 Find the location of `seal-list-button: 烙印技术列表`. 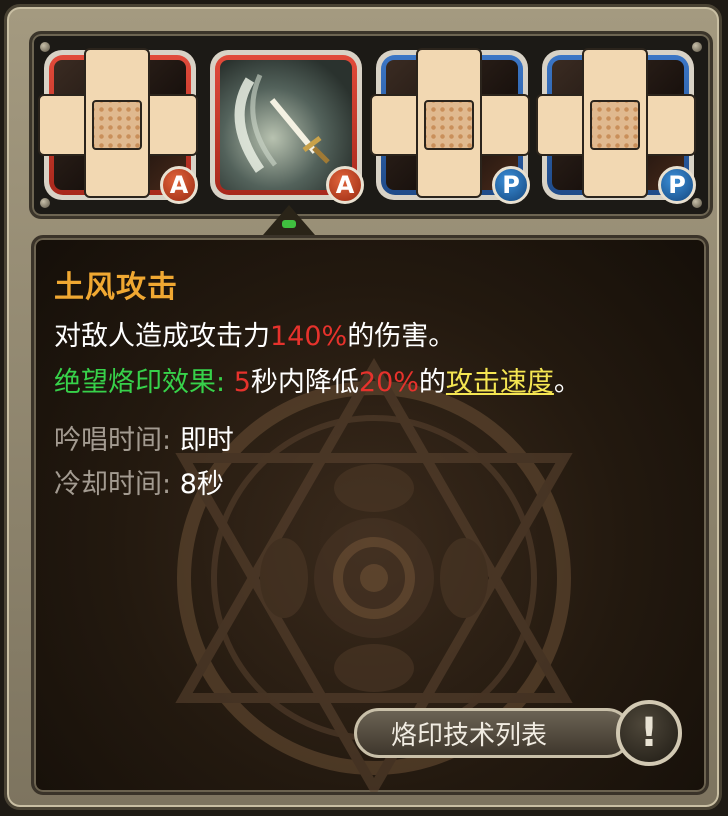

seal-list-button: 烙印技术列表 is located at coordinates (493, 733).